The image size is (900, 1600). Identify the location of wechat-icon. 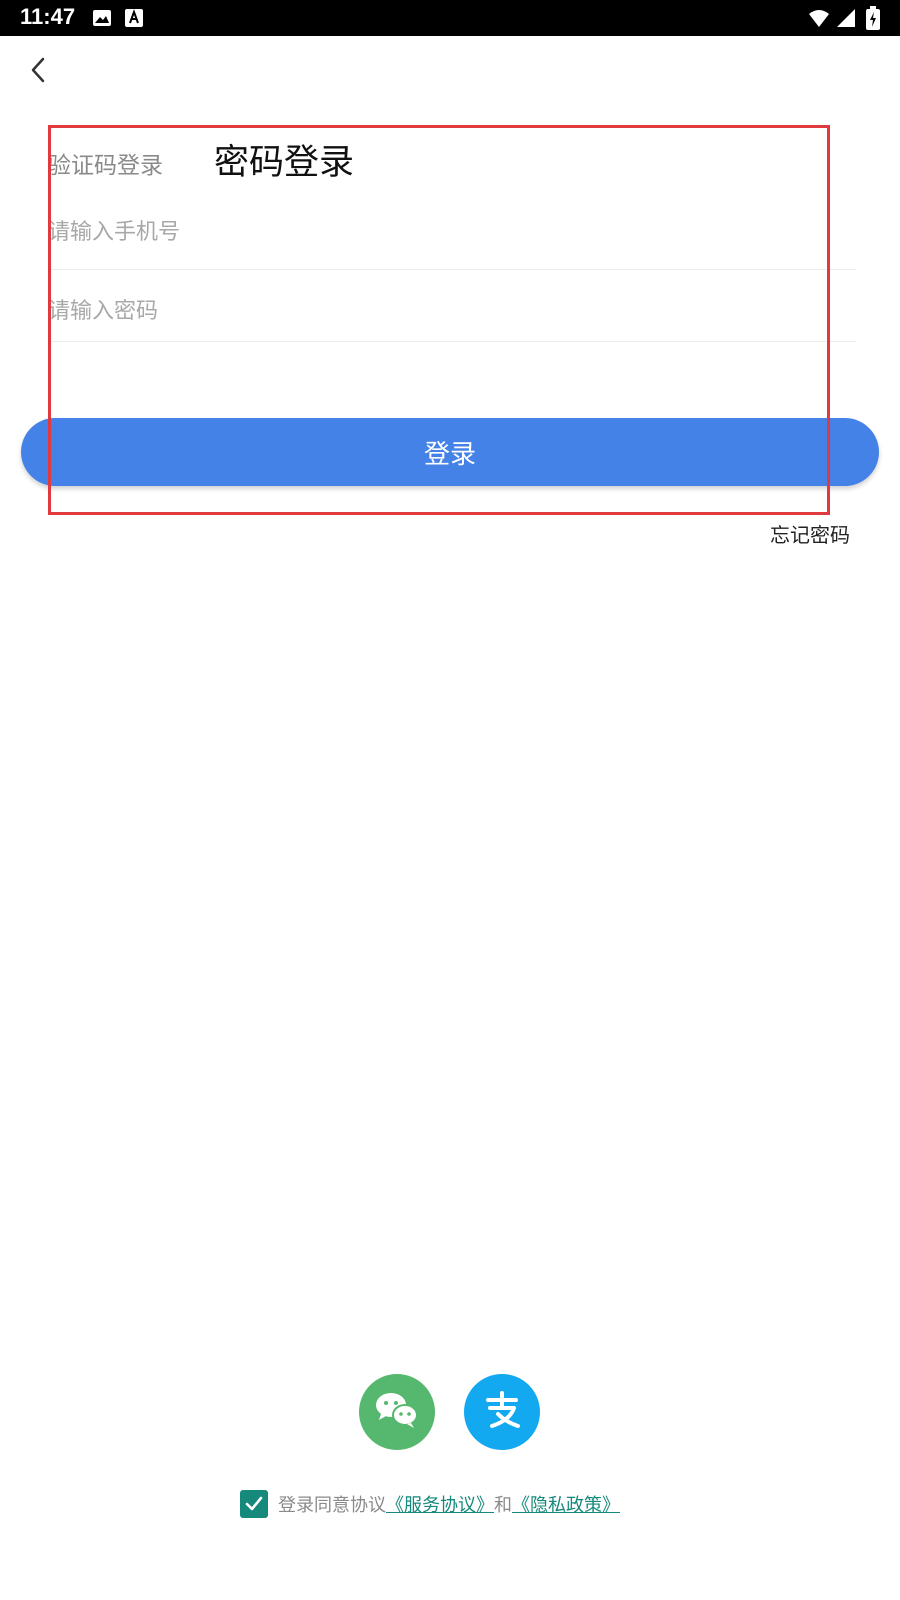
(397, 1412).